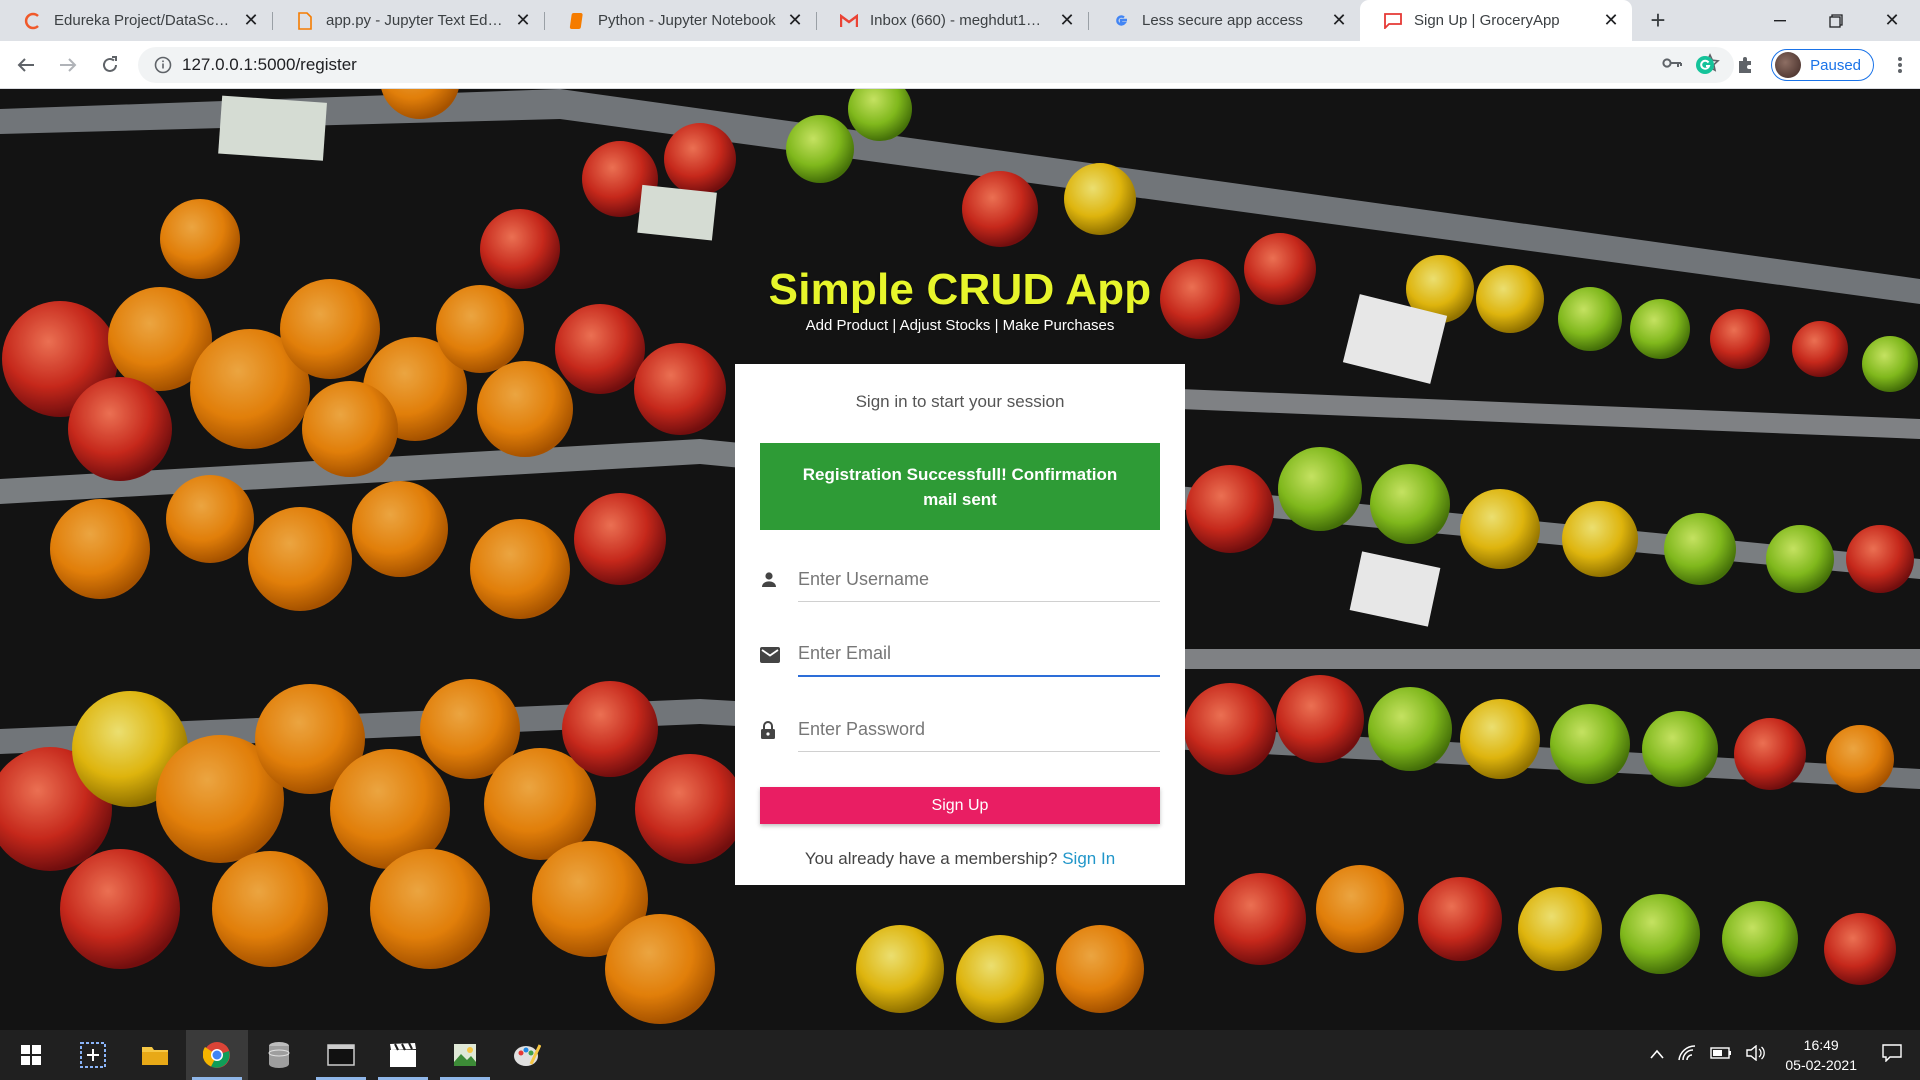 Image resolution: width=1920 pixels, height=1080 pixels. I want to click on browser-toolbar: 127.0.0.1:5000/register Paused, so click(960, 65).